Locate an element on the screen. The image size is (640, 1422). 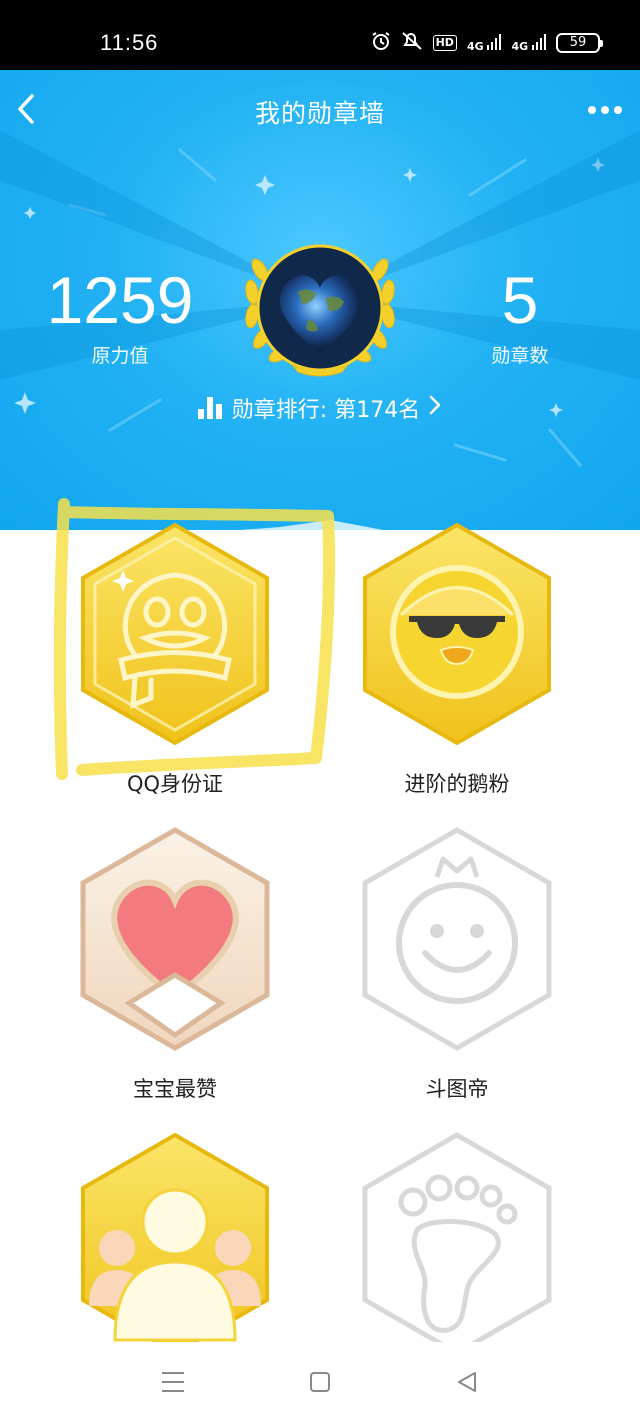
badge-label: 进阶的鹅粉 is located at coordinates (457, 784).